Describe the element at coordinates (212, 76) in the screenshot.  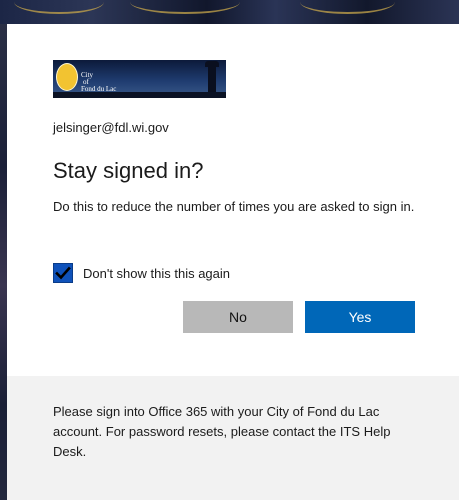
I see `lighthouse-icon` at that location.